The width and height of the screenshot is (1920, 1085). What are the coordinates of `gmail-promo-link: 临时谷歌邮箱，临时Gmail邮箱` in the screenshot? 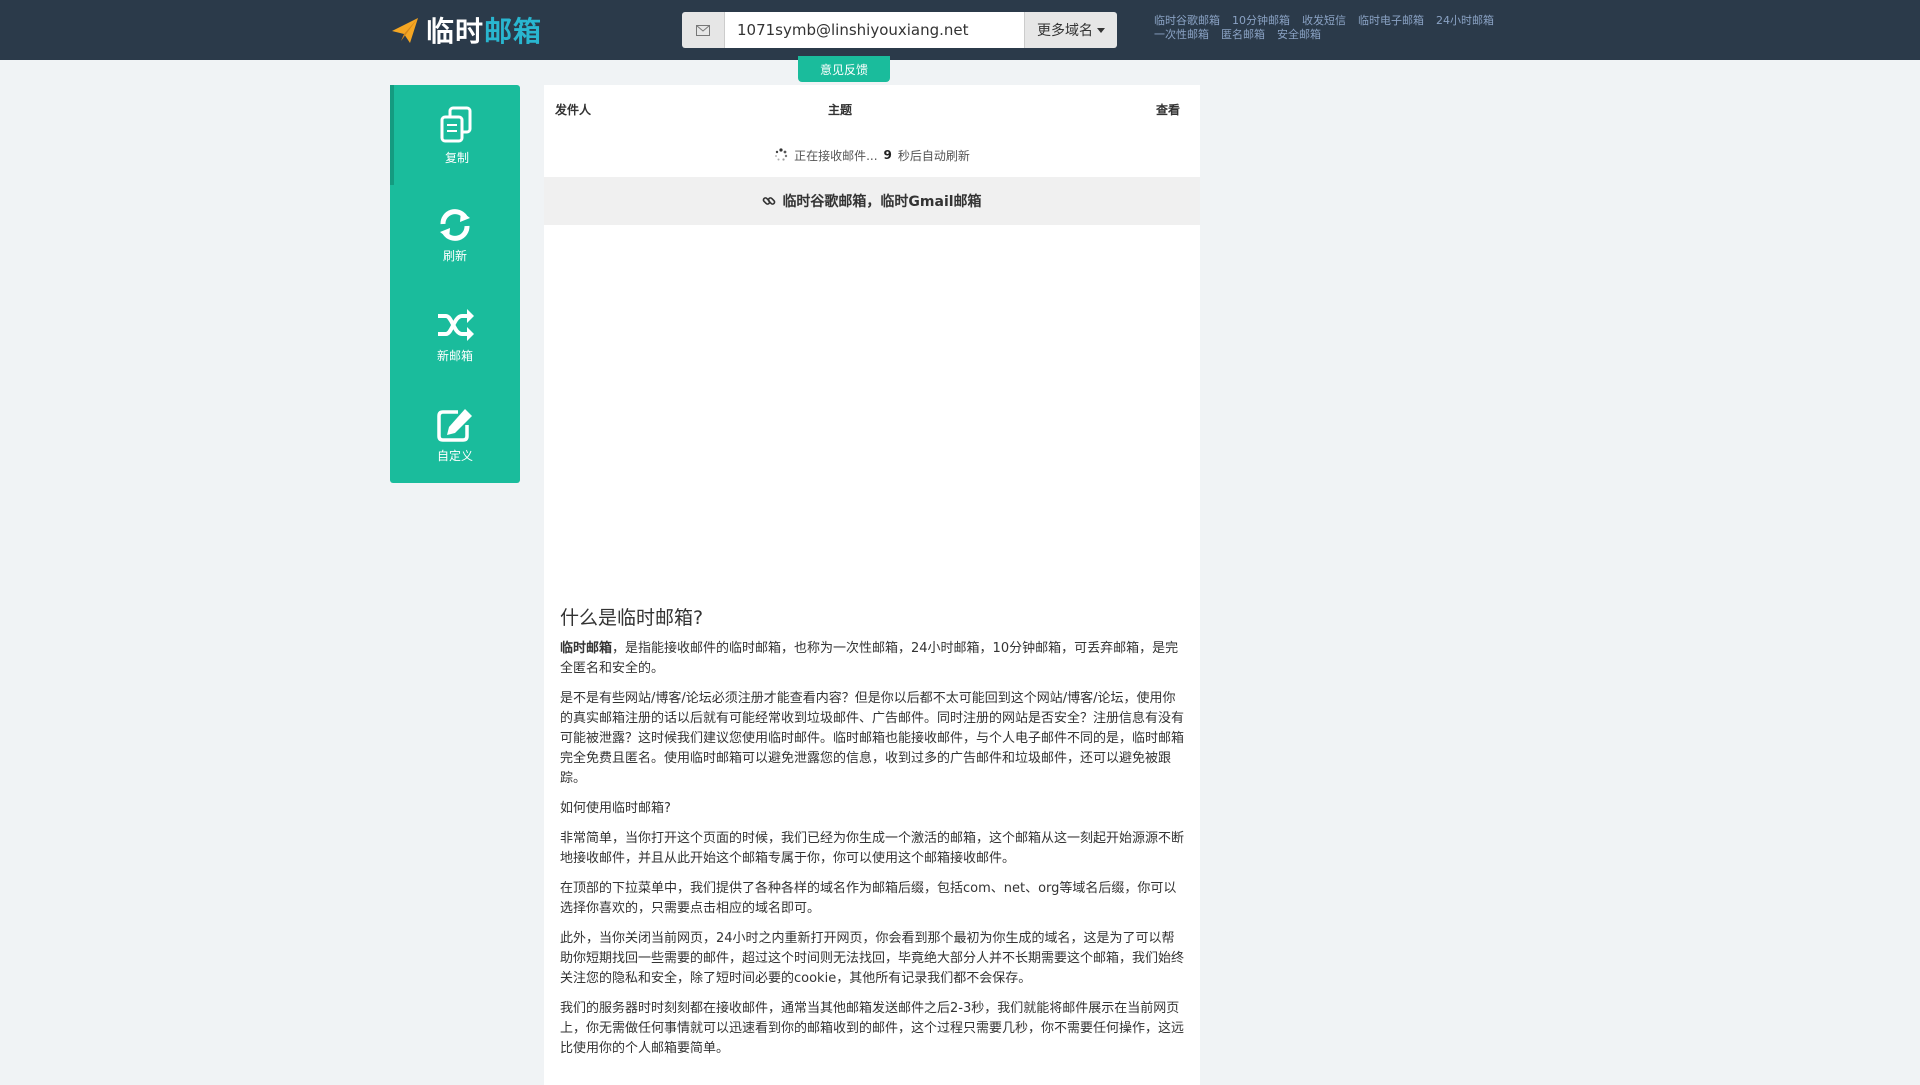 It's located at (872, 201).